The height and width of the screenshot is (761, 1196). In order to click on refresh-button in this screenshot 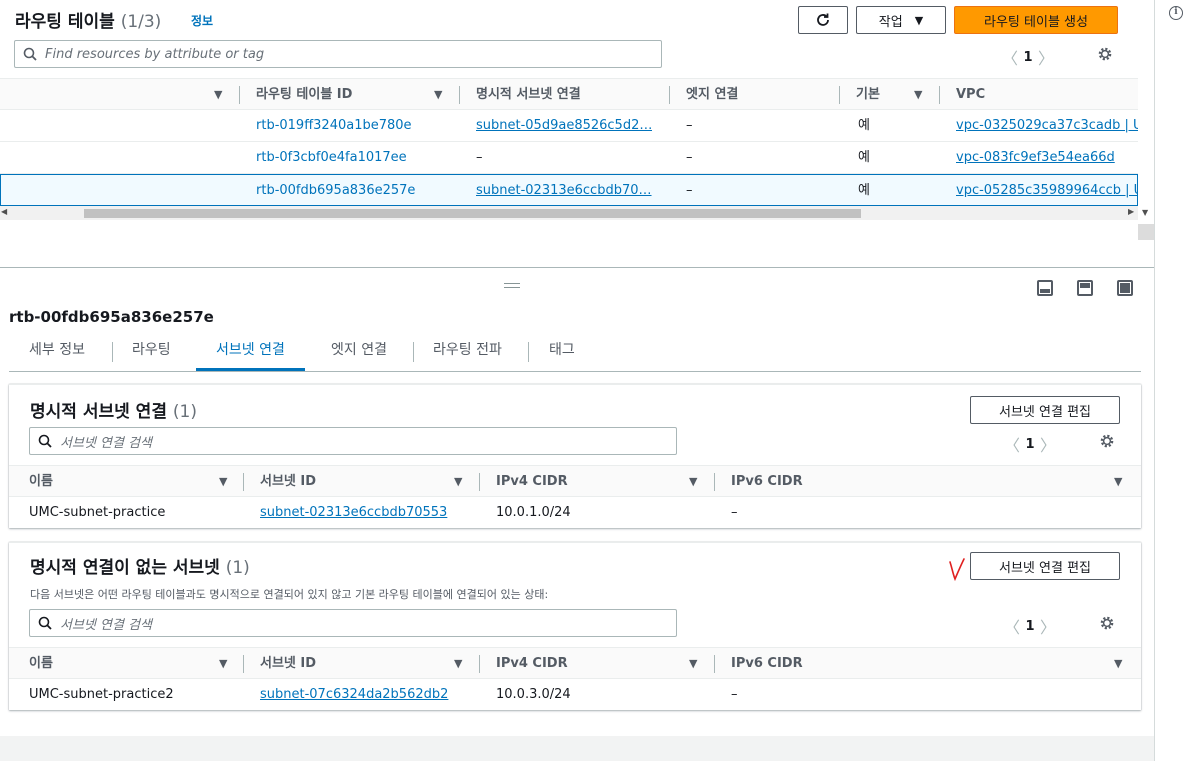, I will do `click(823, 20)`.